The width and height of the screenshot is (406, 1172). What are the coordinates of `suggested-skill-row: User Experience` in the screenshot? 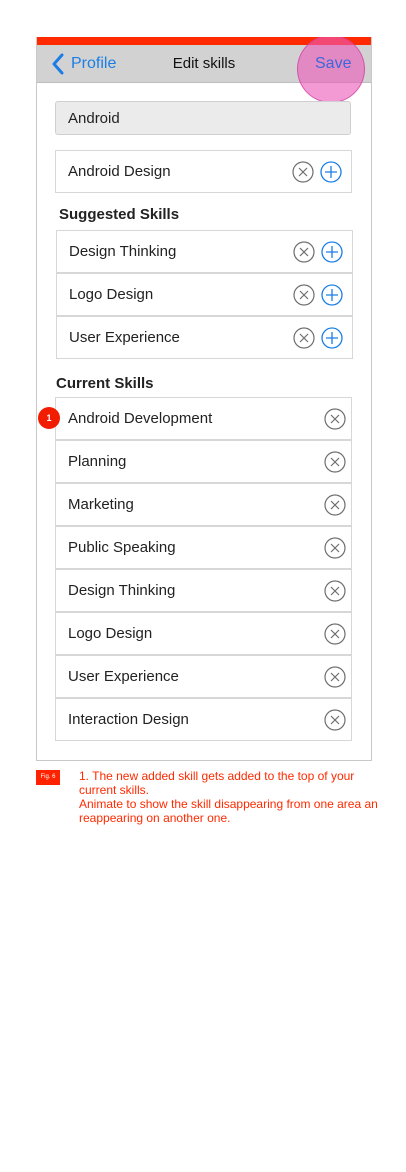 It's located at (204, 337).